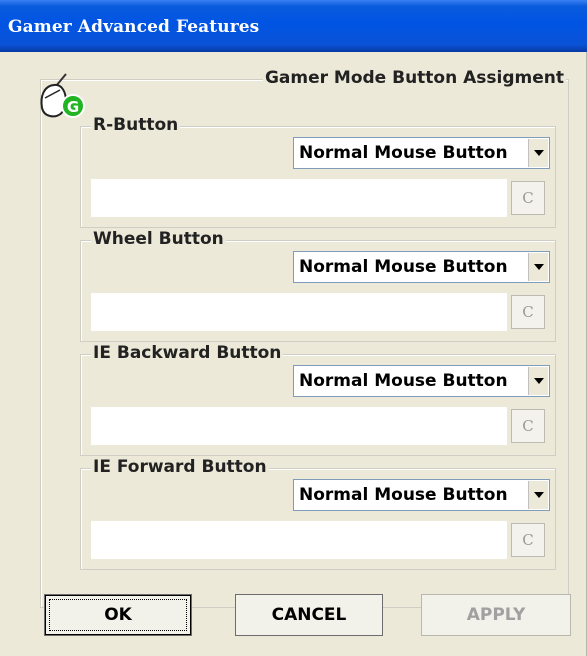  I want to click on ie-forward-button-key-field, so click(299, 540).